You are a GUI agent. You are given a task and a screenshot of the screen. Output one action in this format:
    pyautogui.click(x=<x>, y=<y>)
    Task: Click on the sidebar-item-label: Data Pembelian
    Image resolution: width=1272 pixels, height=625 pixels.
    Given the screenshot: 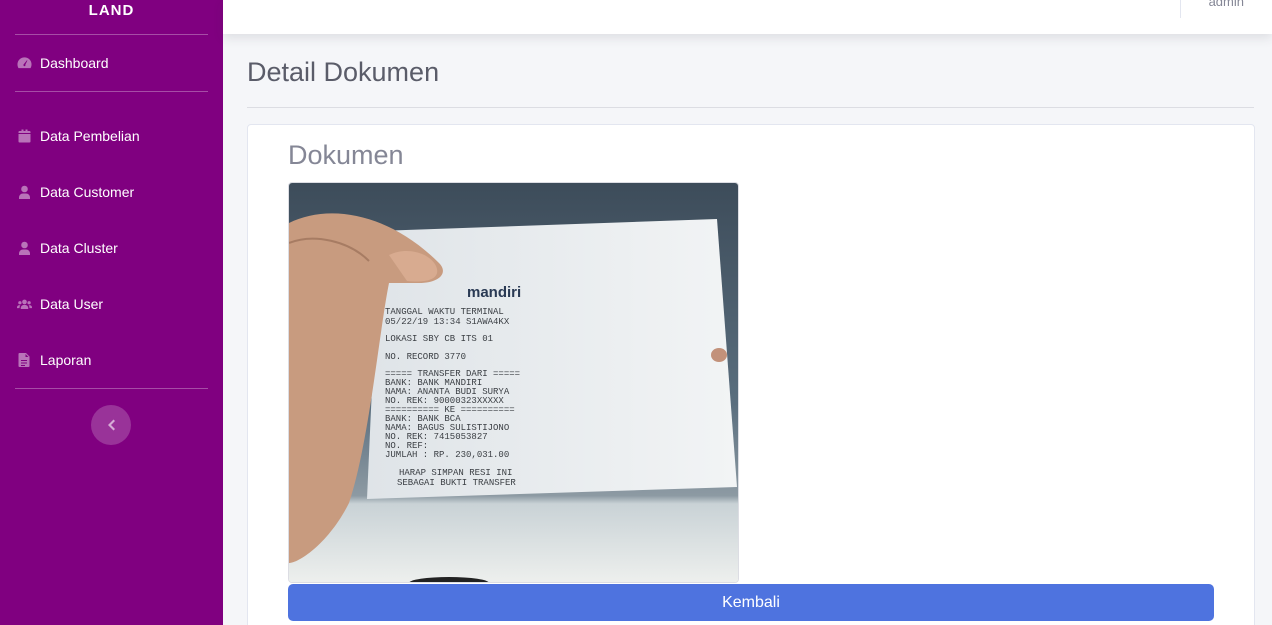 What is the action you would take?
    pyautogui.click(x=90, y=136)
    